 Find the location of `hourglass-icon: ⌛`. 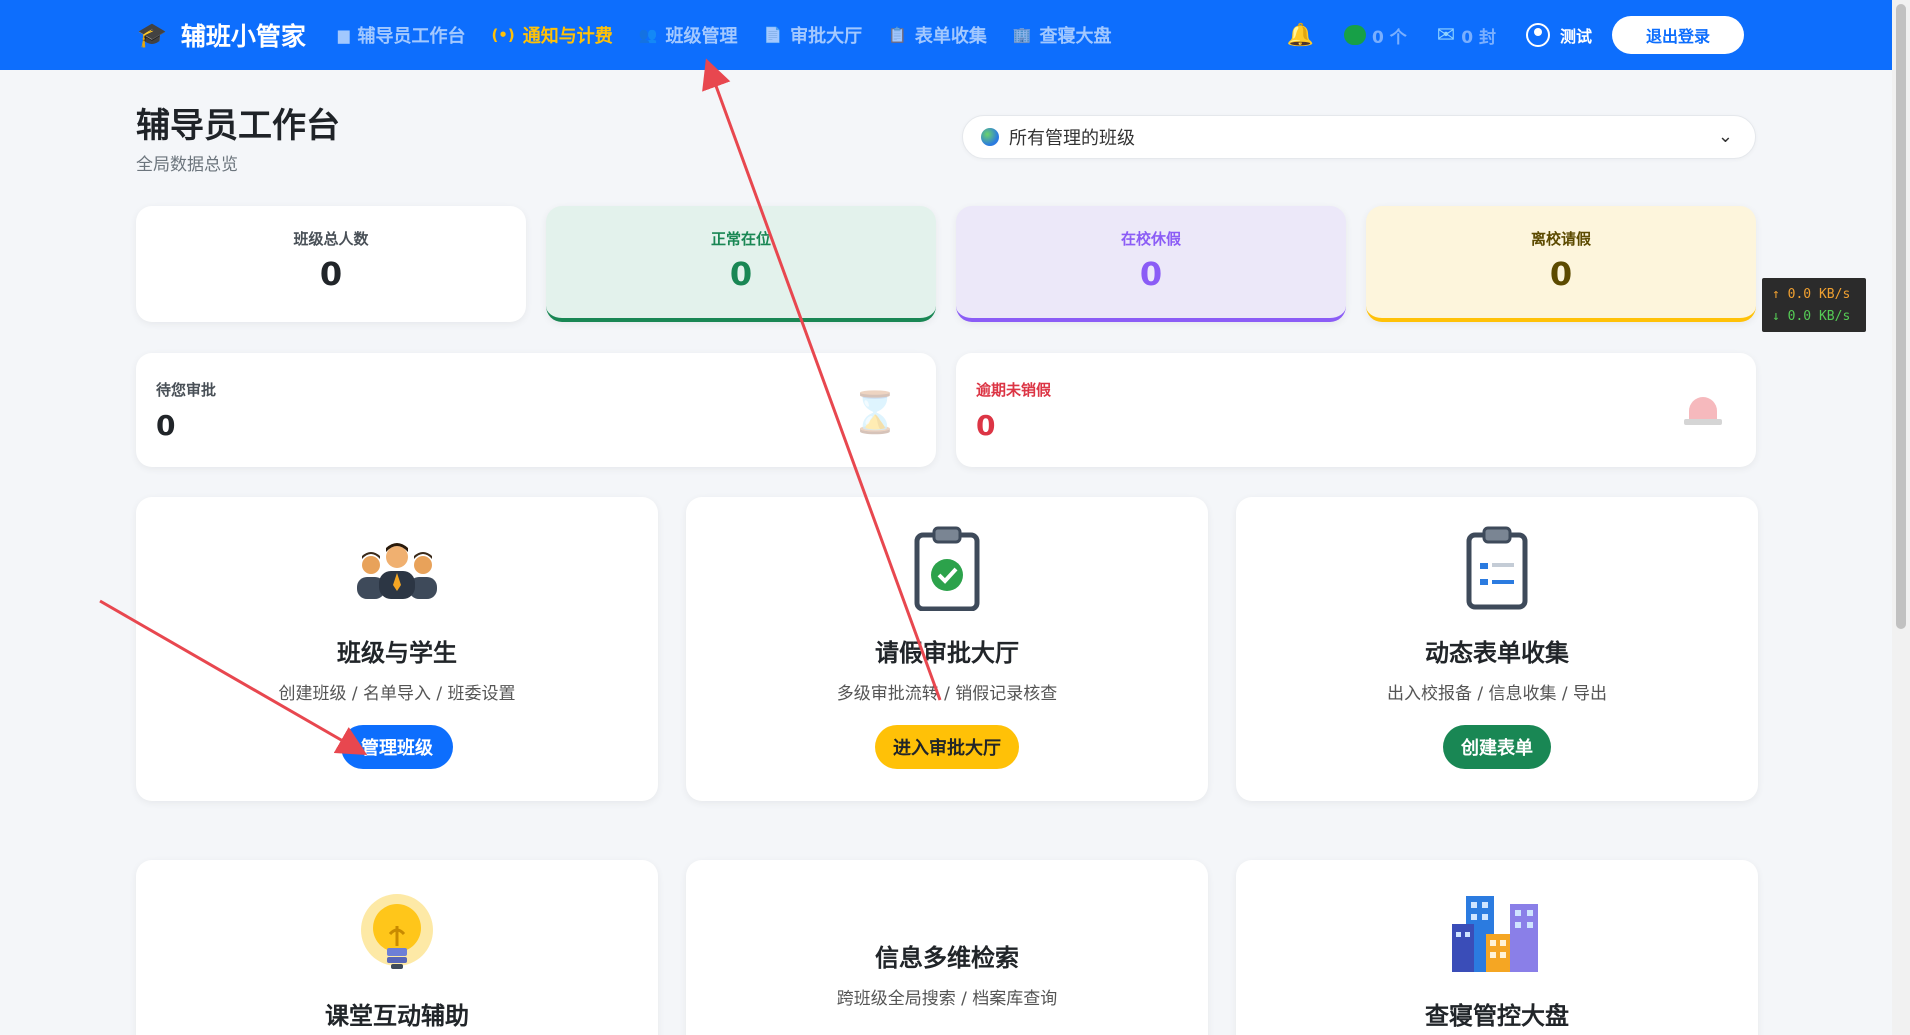

hourglass-icon: ⌛ is located at coordinates (875, 413).